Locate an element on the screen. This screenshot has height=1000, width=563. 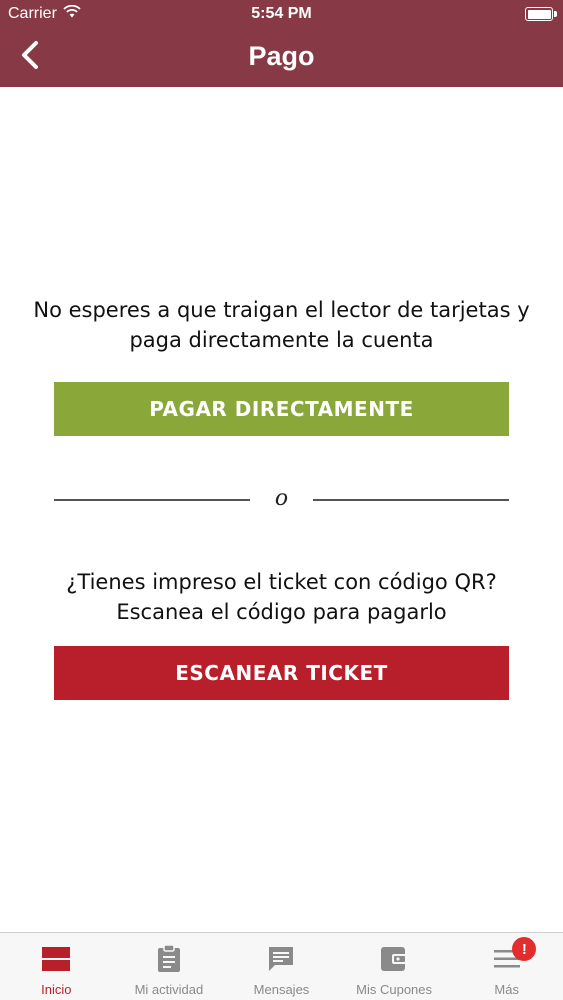
app-header: Carrier 5:54 PM Pago is located at coordinates (281, 43).